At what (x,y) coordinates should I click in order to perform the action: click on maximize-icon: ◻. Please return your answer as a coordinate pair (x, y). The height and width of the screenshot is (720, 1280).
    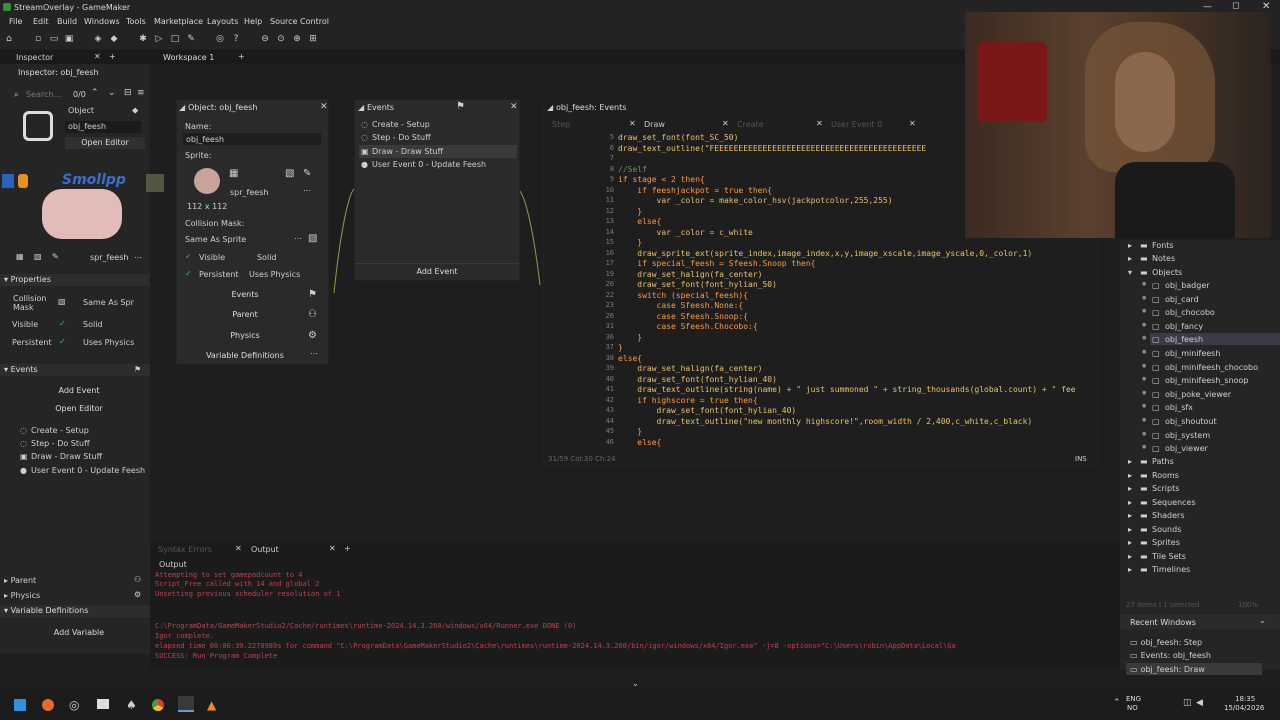
    Looking at the image, I should click on (1235, 6).